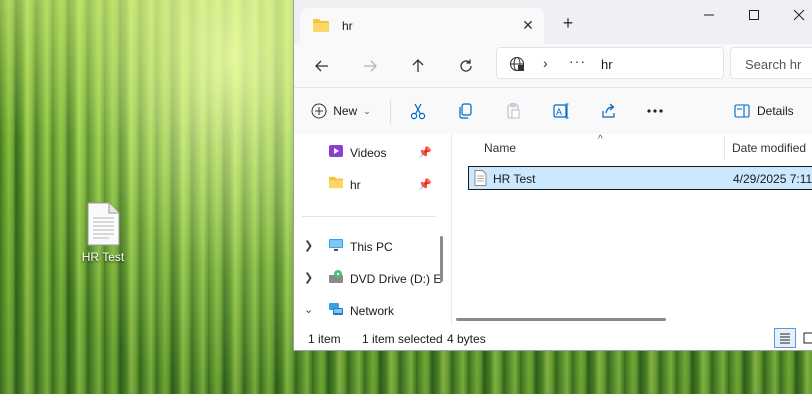 The image size is (812, 394). I want to click on table-row: HR Test 4/29/2025 7:11, so click(640, 178).